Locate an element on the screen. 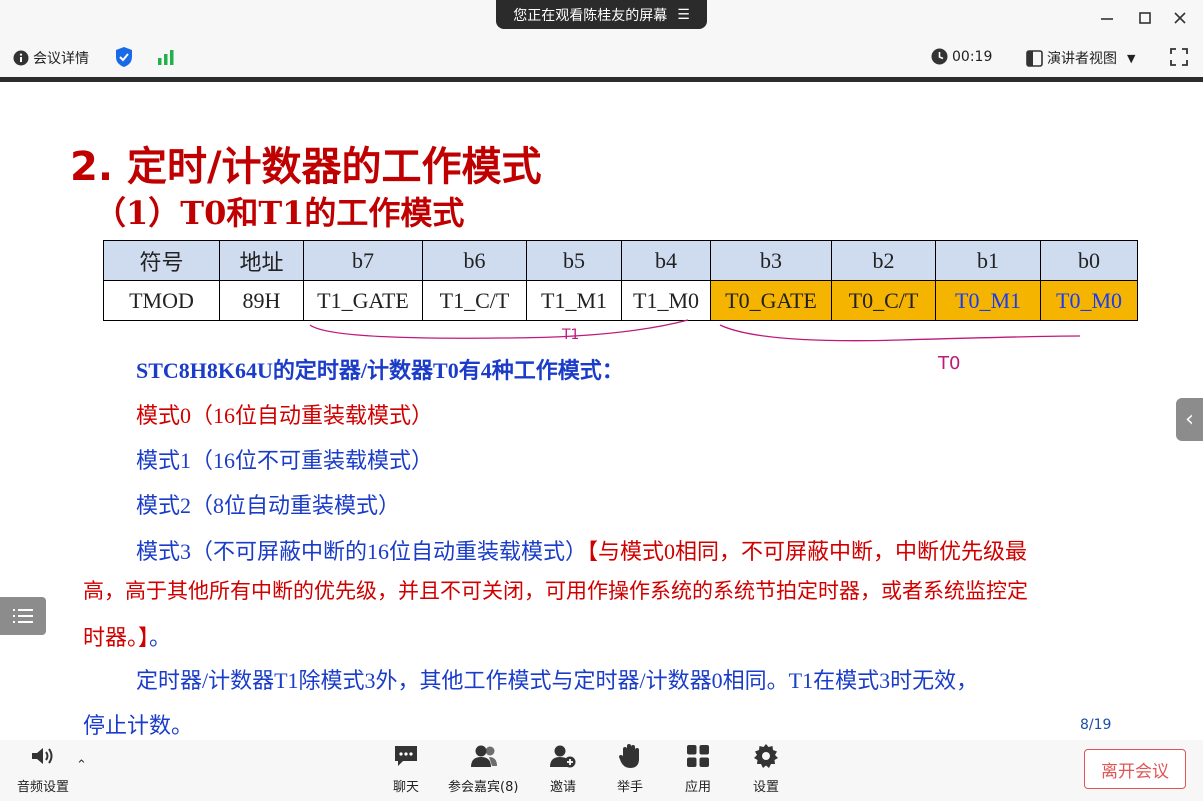 This screenshot has height=801, width=1203. add-user-icon is located at coordinates (563, 756).